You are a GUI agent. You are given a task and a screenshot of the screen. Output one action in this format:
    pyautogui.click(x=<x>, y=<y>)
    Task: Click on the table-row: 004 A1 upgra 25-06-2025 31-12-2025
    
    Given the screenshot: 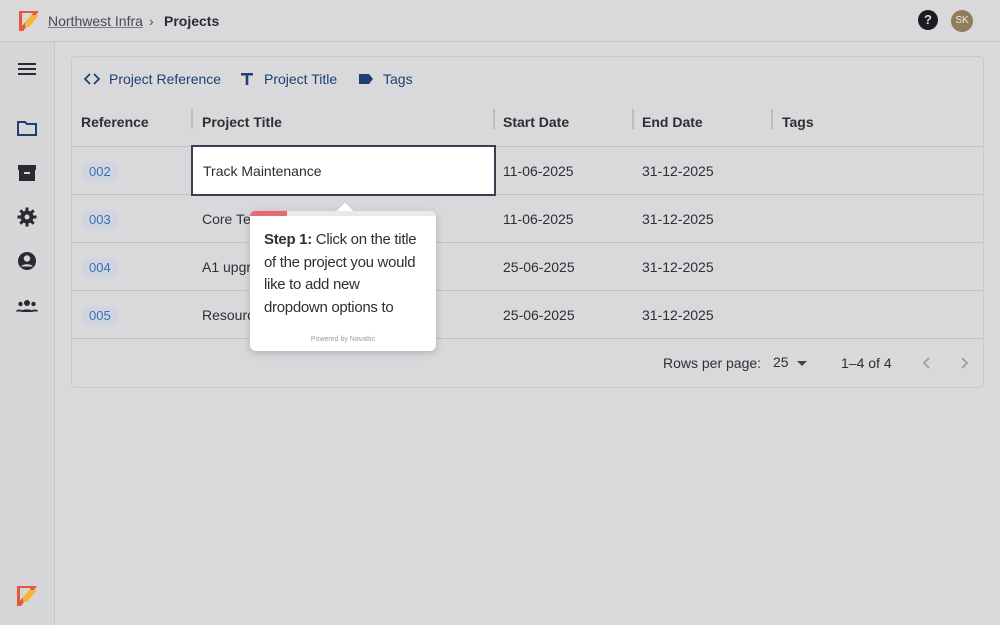 What is the action you would take?
    pyautogui.click(x=527, y=267)
    